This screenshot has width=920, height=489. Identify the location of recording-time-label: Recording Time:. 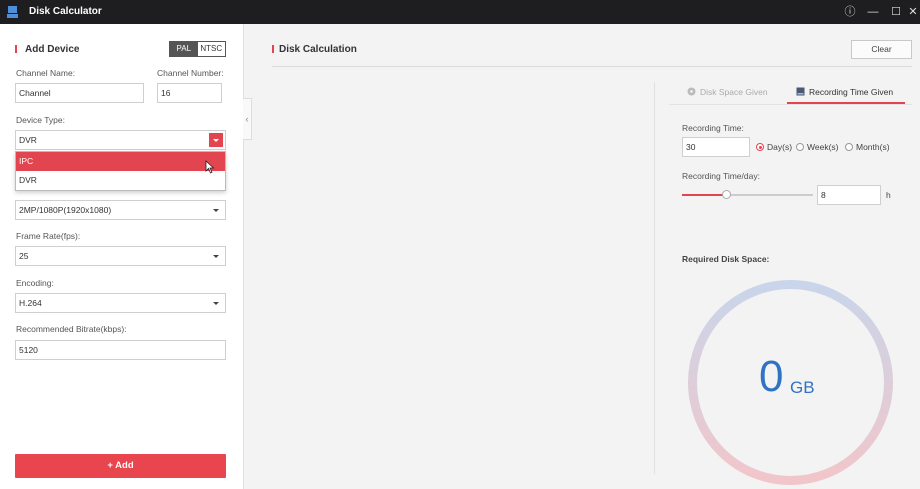
(713, 128).